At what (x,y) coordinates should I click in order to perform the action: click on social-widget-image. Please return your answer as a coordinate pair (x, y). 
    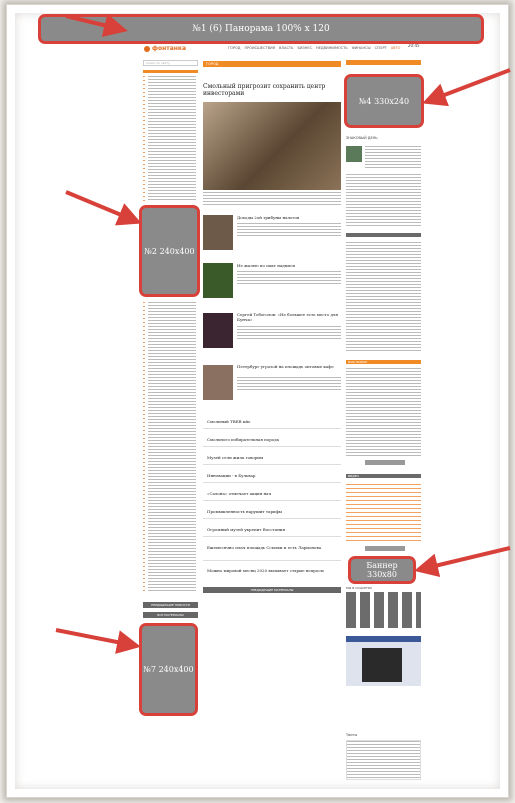
    Looking at the image, I should click on (382, 665).